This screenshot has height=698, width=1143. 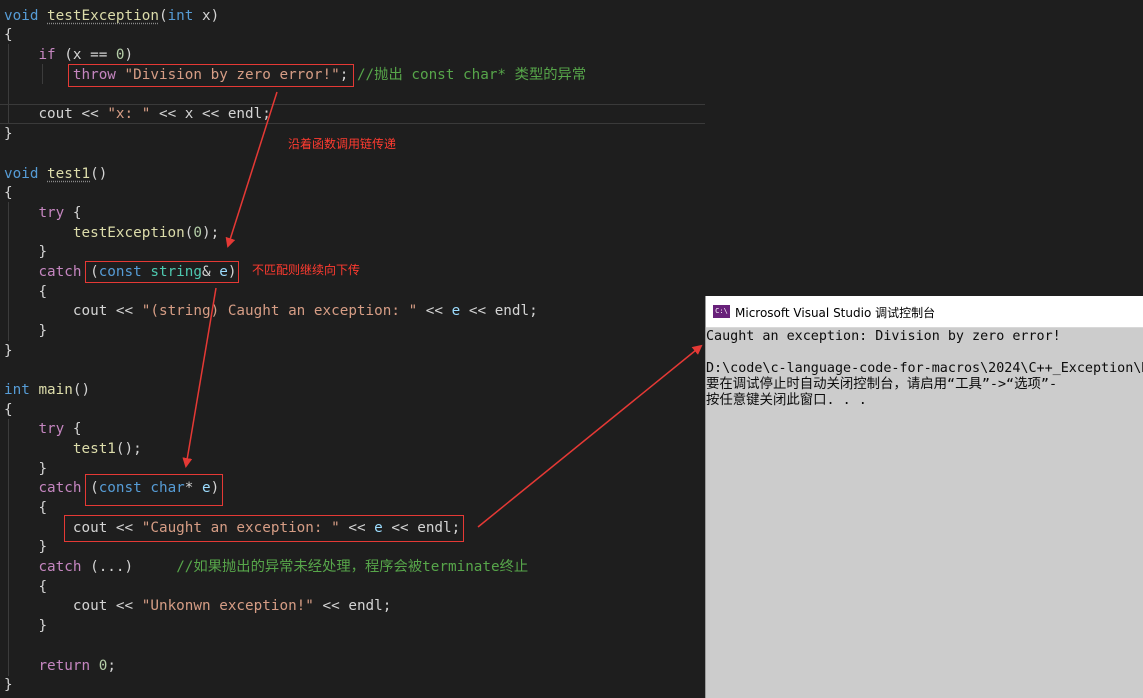 I want to click on arrow-to-console, so click(x=590, y=436).